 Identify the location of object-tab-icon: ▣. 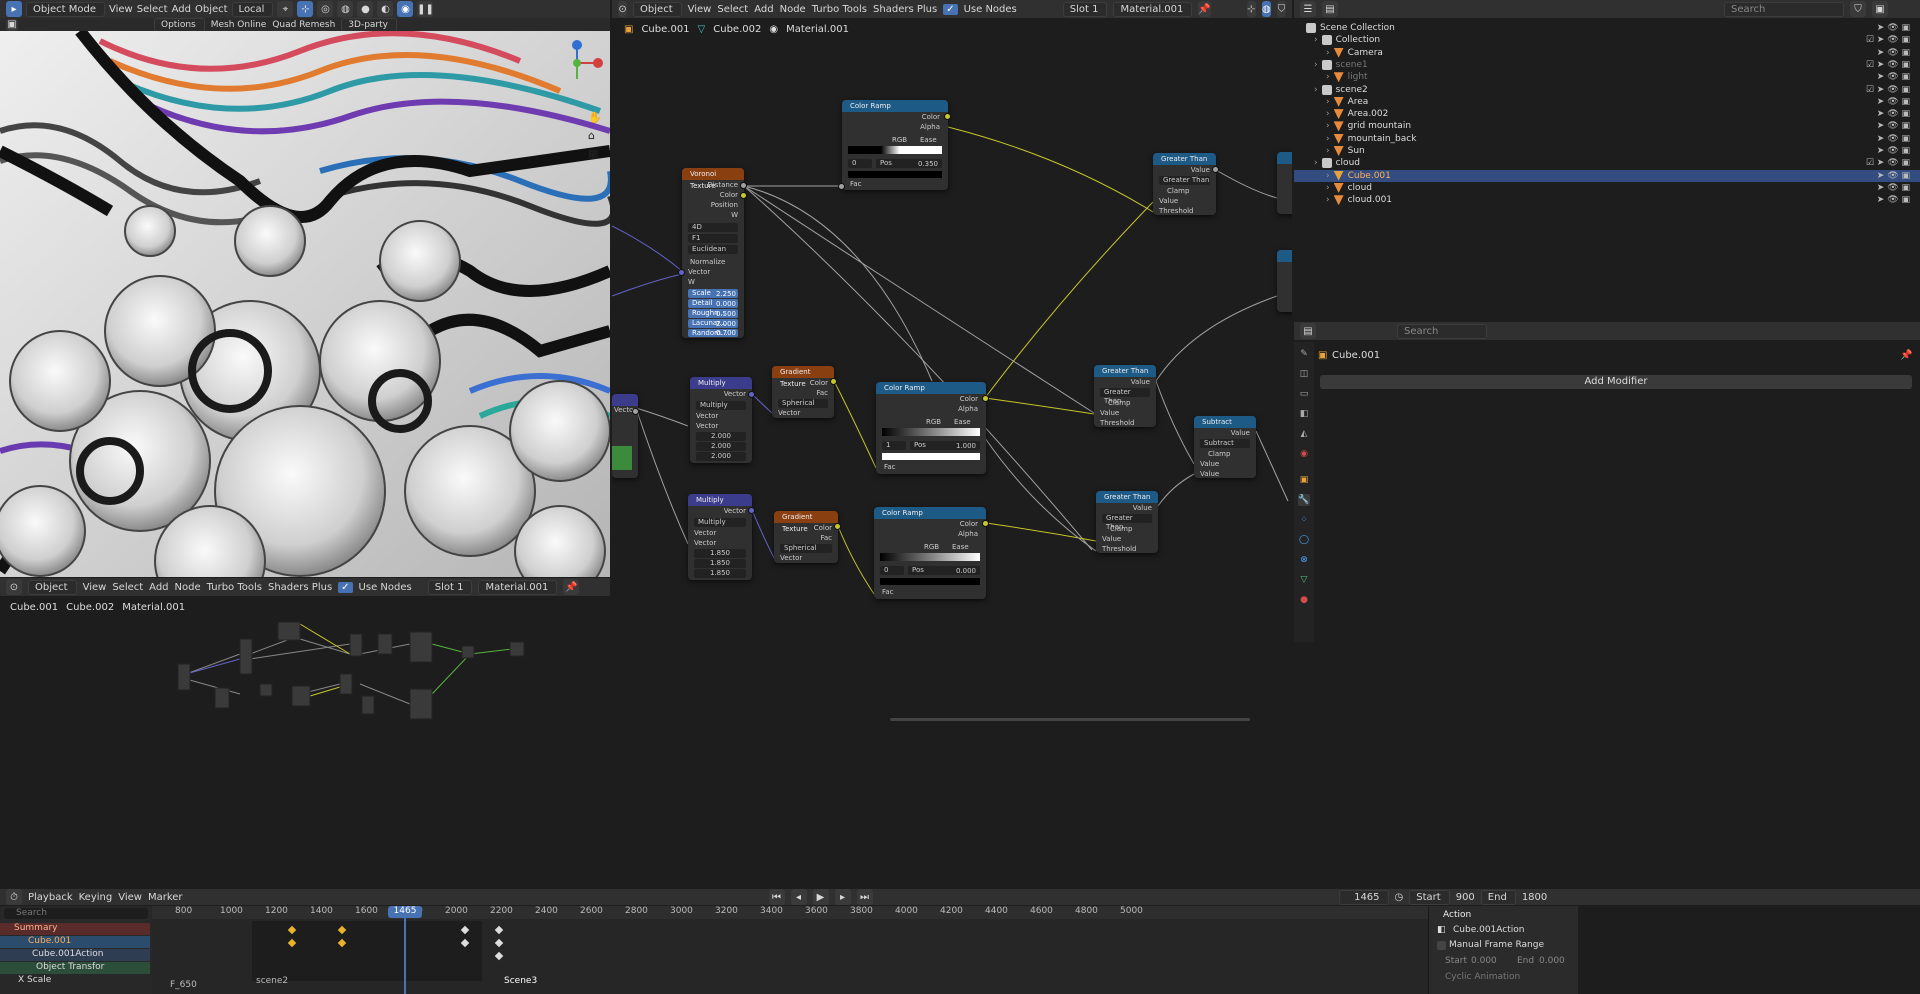
(1304, 480).